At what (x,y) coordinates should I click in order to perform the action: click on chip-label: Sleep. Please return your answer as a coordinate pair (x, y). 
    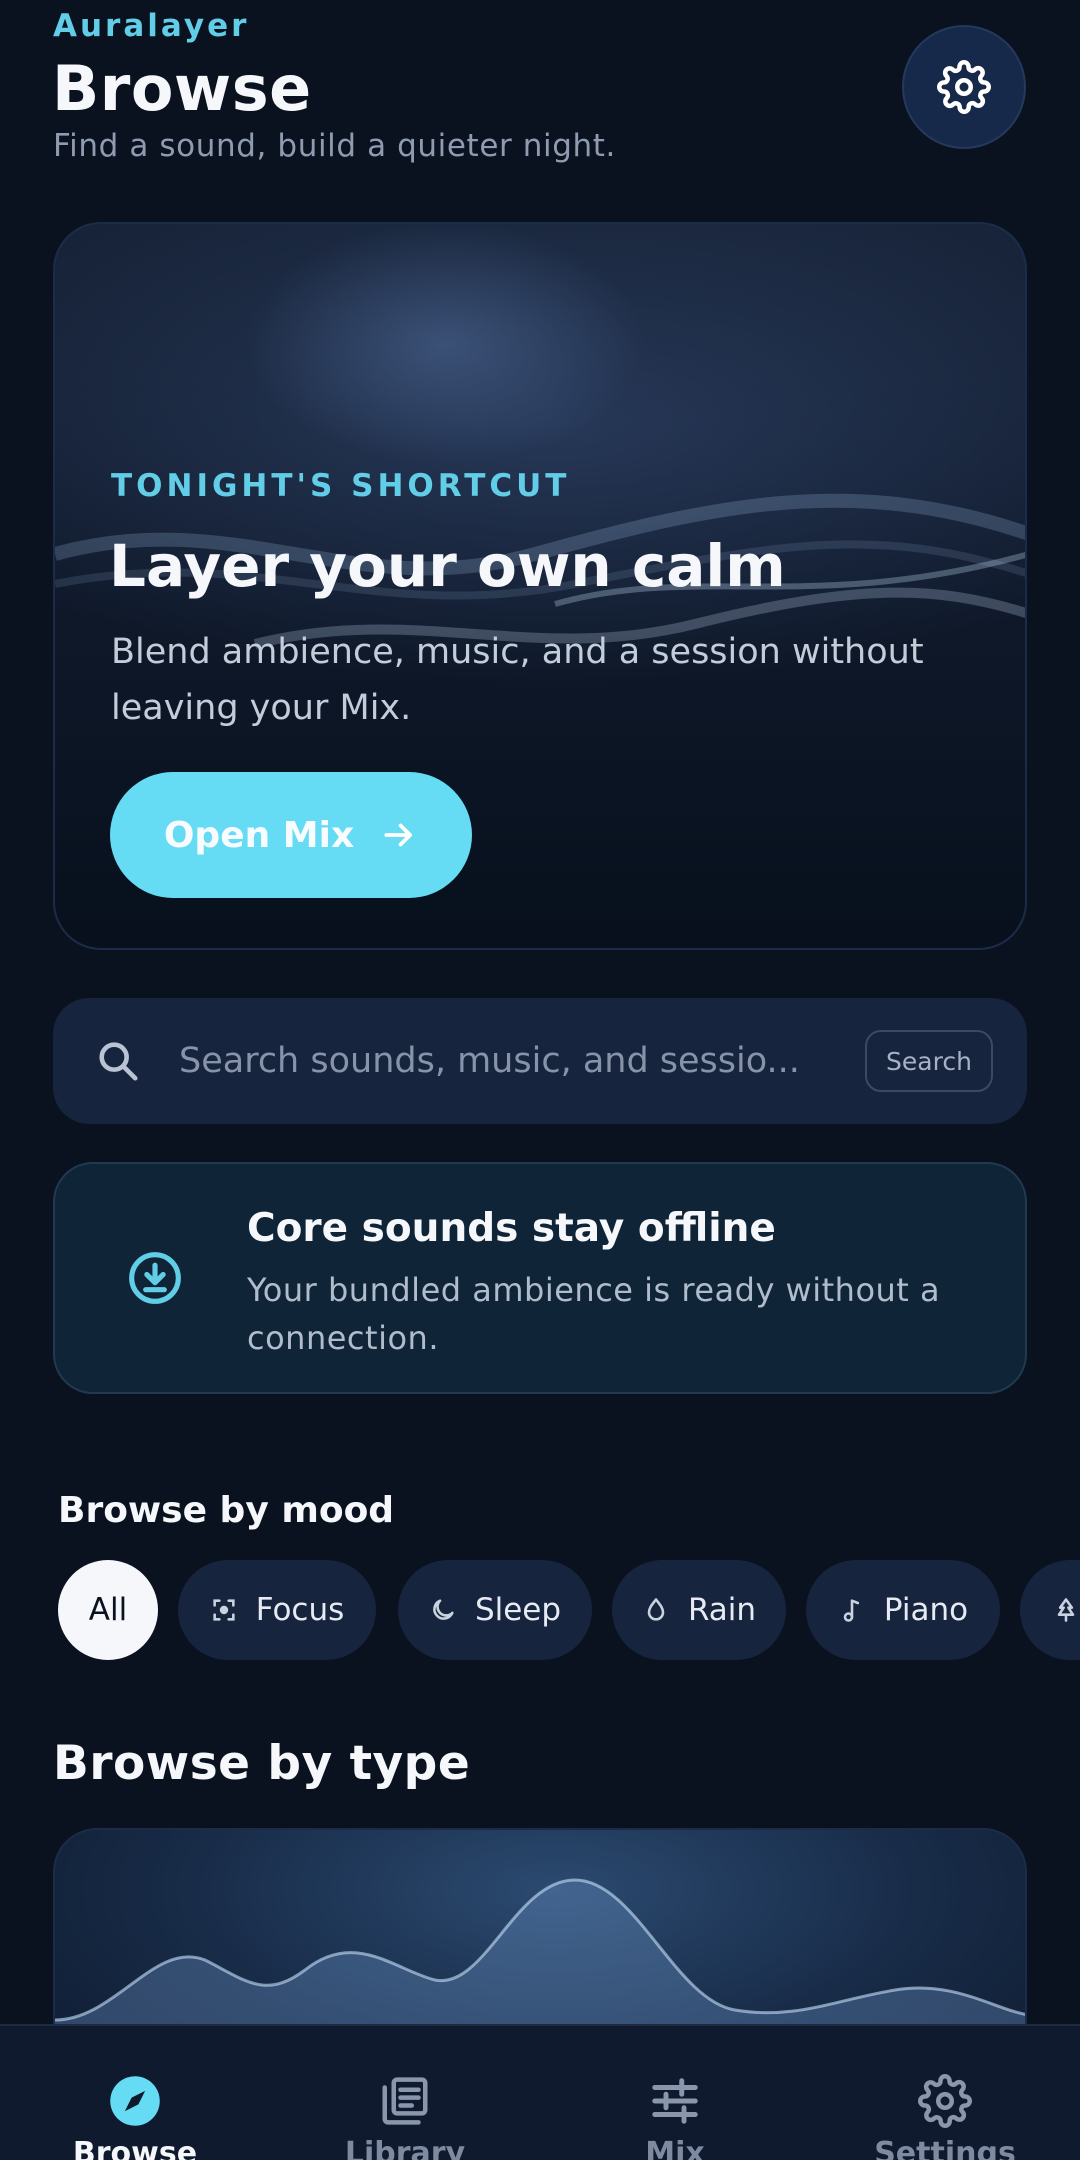
    Looking at the image, I should click on (518, 1610).